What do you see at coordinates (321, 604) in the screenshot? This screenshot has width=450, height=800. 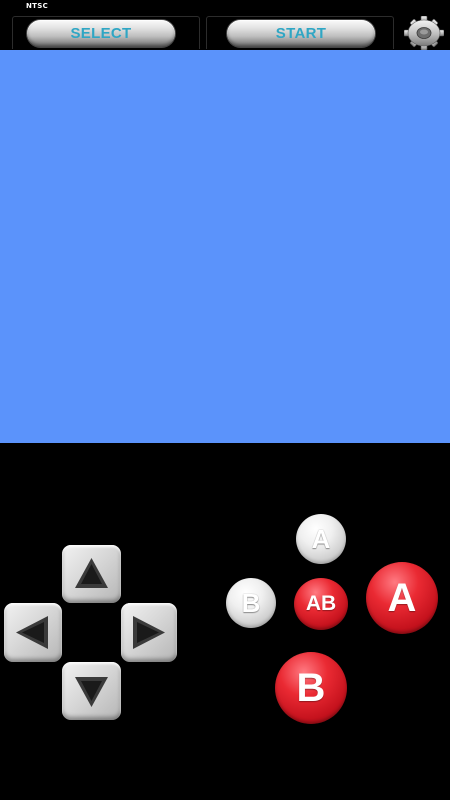 I see `ab-button: AB` at bounding box center [321, 604].